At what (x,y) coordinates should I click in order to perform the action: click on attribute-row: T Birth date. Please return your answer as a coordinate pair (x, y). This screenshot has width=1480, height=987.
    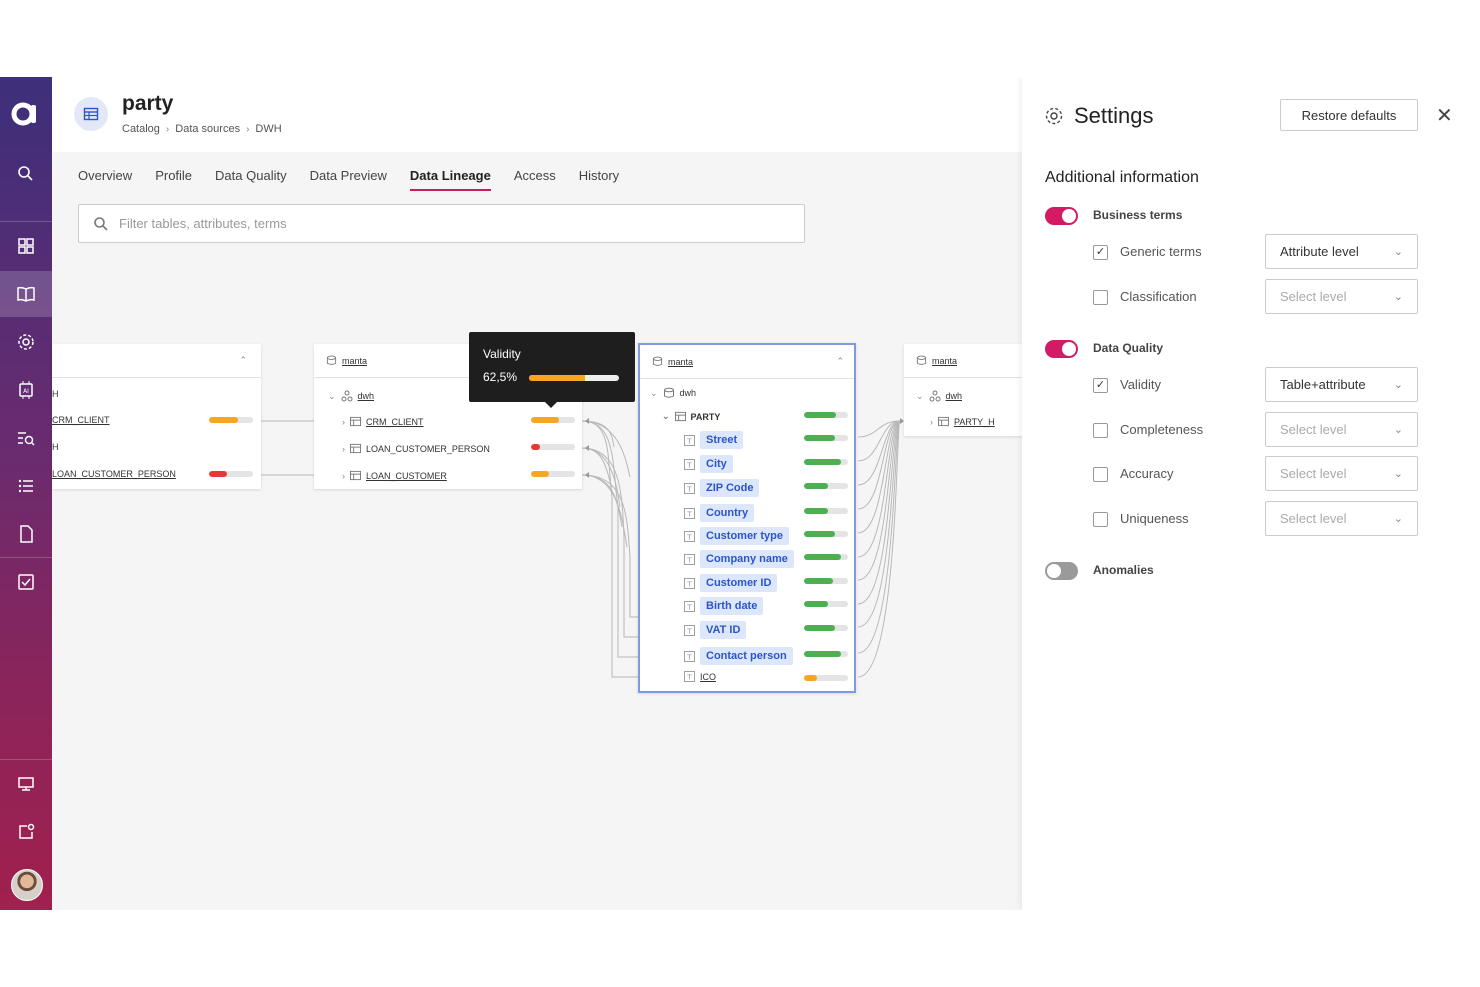
    Looking at the image, I should click on (724, 606).